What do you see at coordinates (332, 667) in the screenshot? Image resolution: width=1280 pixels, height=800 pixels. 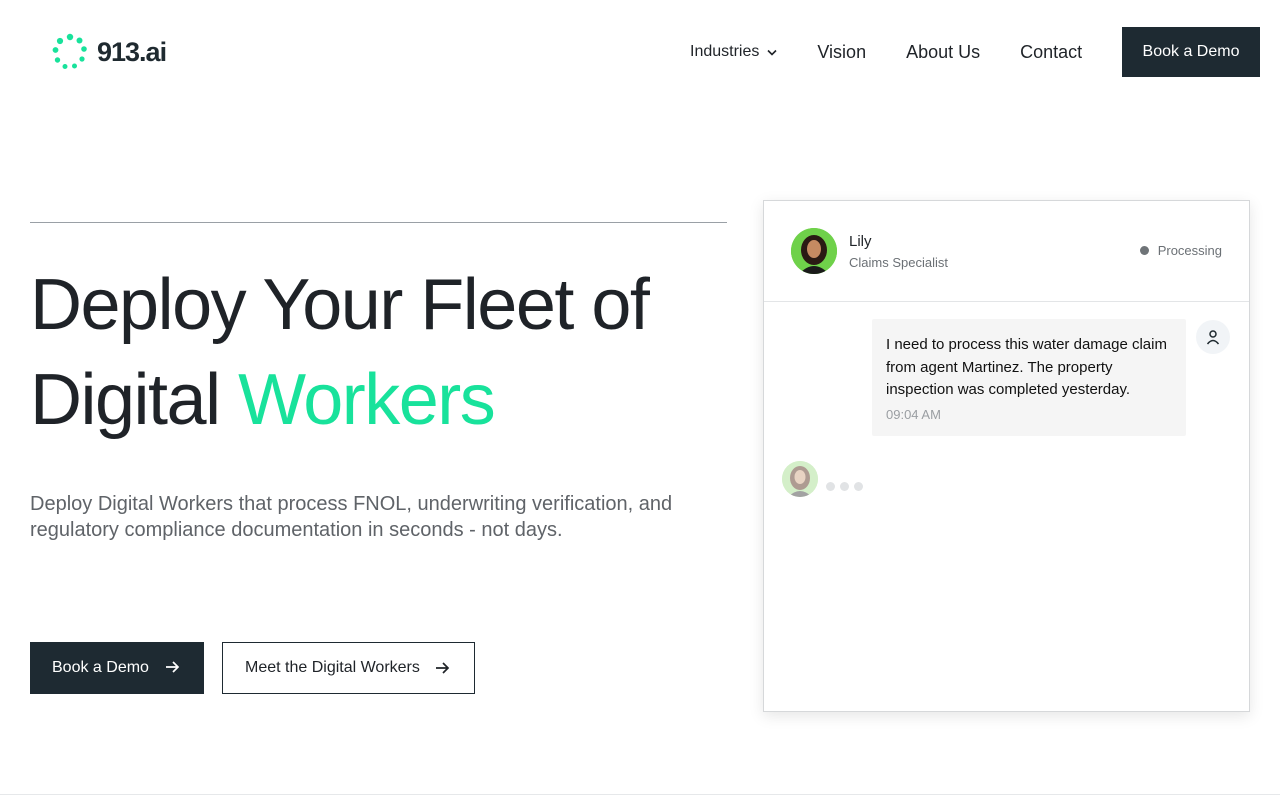 I see `meet-digital-workers-label: Meet the Digital Workers` at bounding box center [332, 667].